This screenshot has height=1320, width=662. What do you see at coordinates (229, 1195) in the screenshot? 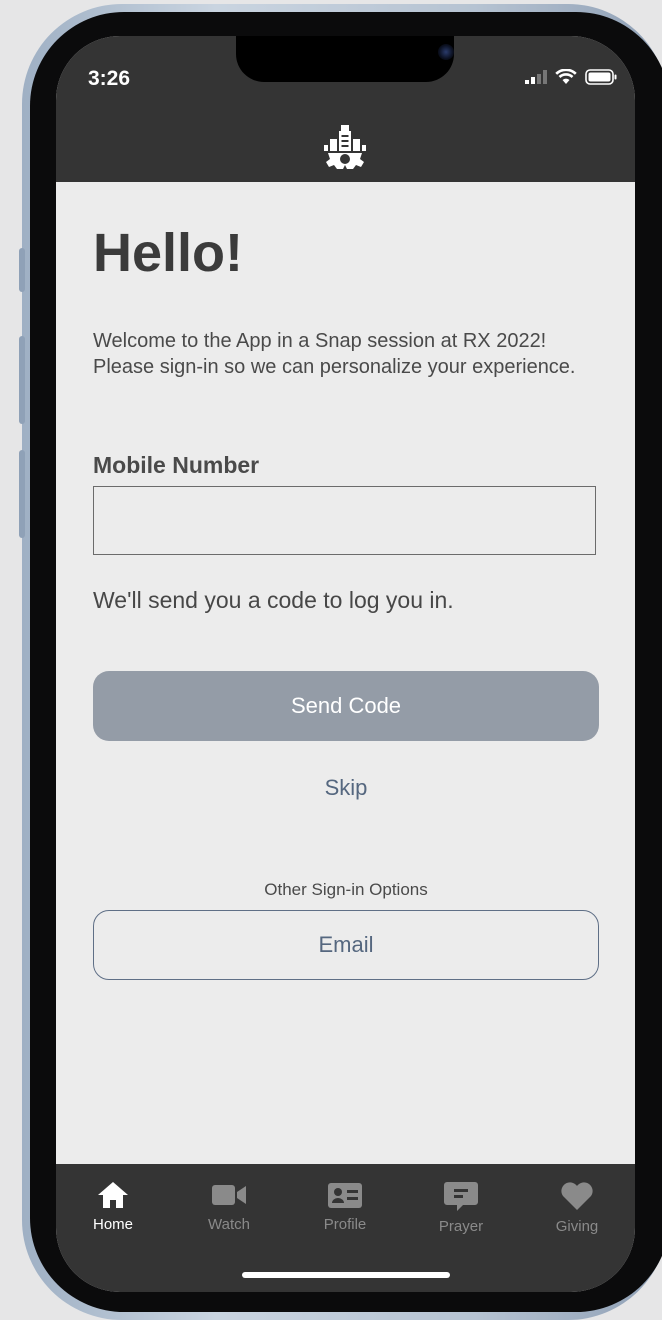
I see `video-camera-icon` at bounding box center [229, 1195].